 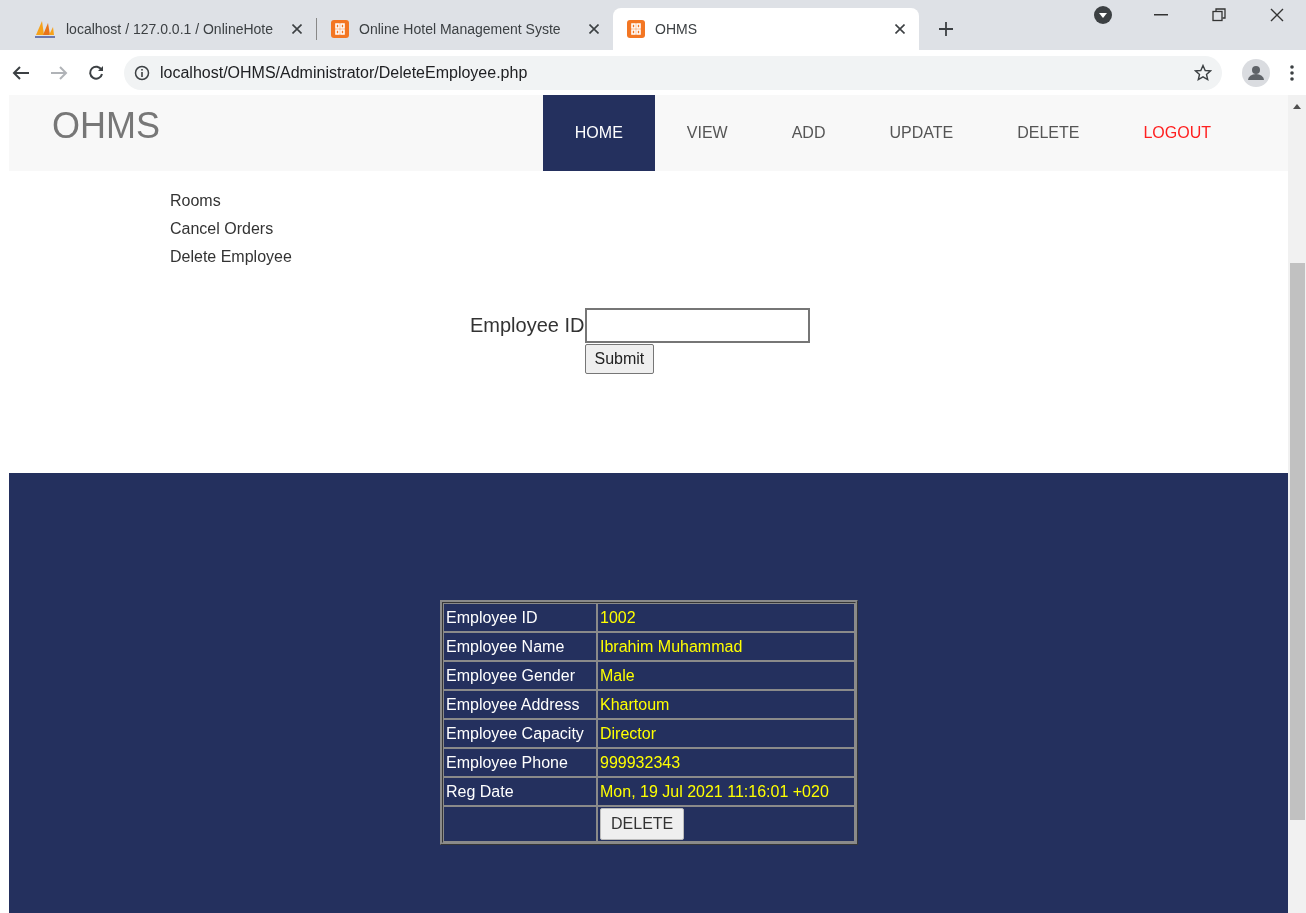 I want to click on new-tab-icon, so click(x=946, y=29).